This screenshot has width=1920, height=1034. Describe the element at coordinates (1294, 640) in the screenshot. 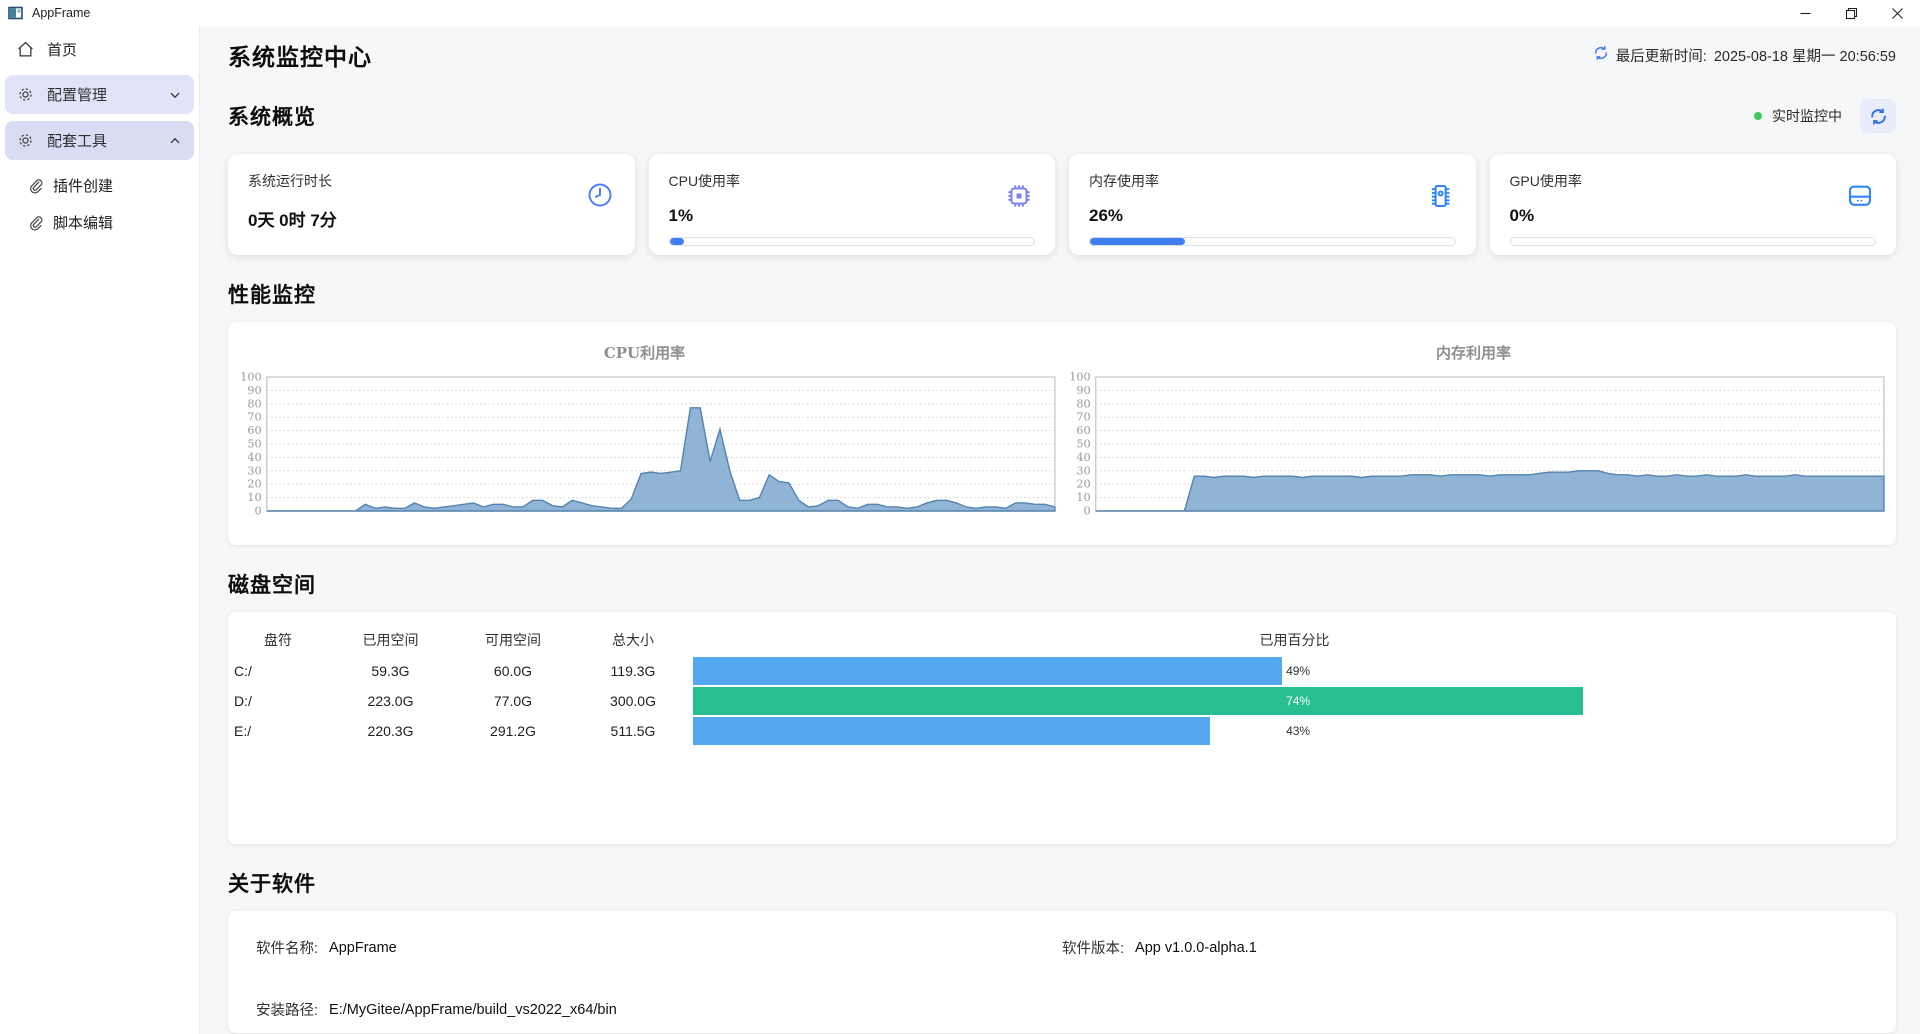

I see `column-header-used-percent: 已用百分比` at that location.